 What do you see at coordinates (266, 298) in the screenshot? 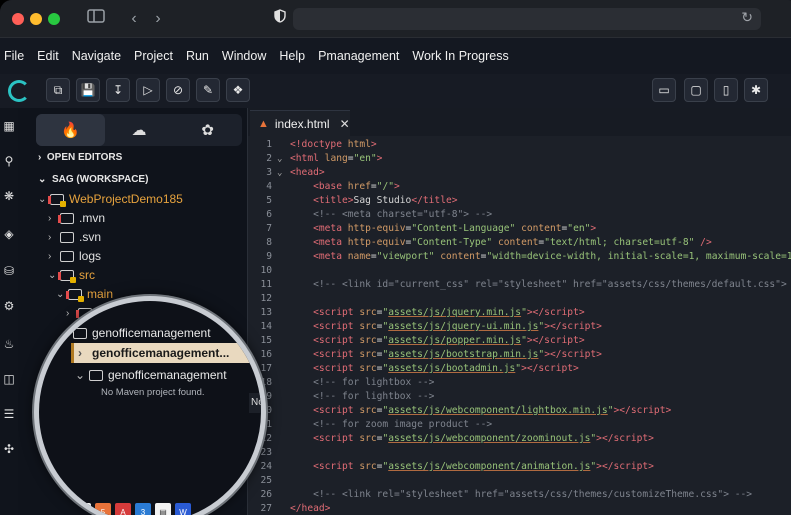
I see `line-number: 12` at bounding box center [266, 298].